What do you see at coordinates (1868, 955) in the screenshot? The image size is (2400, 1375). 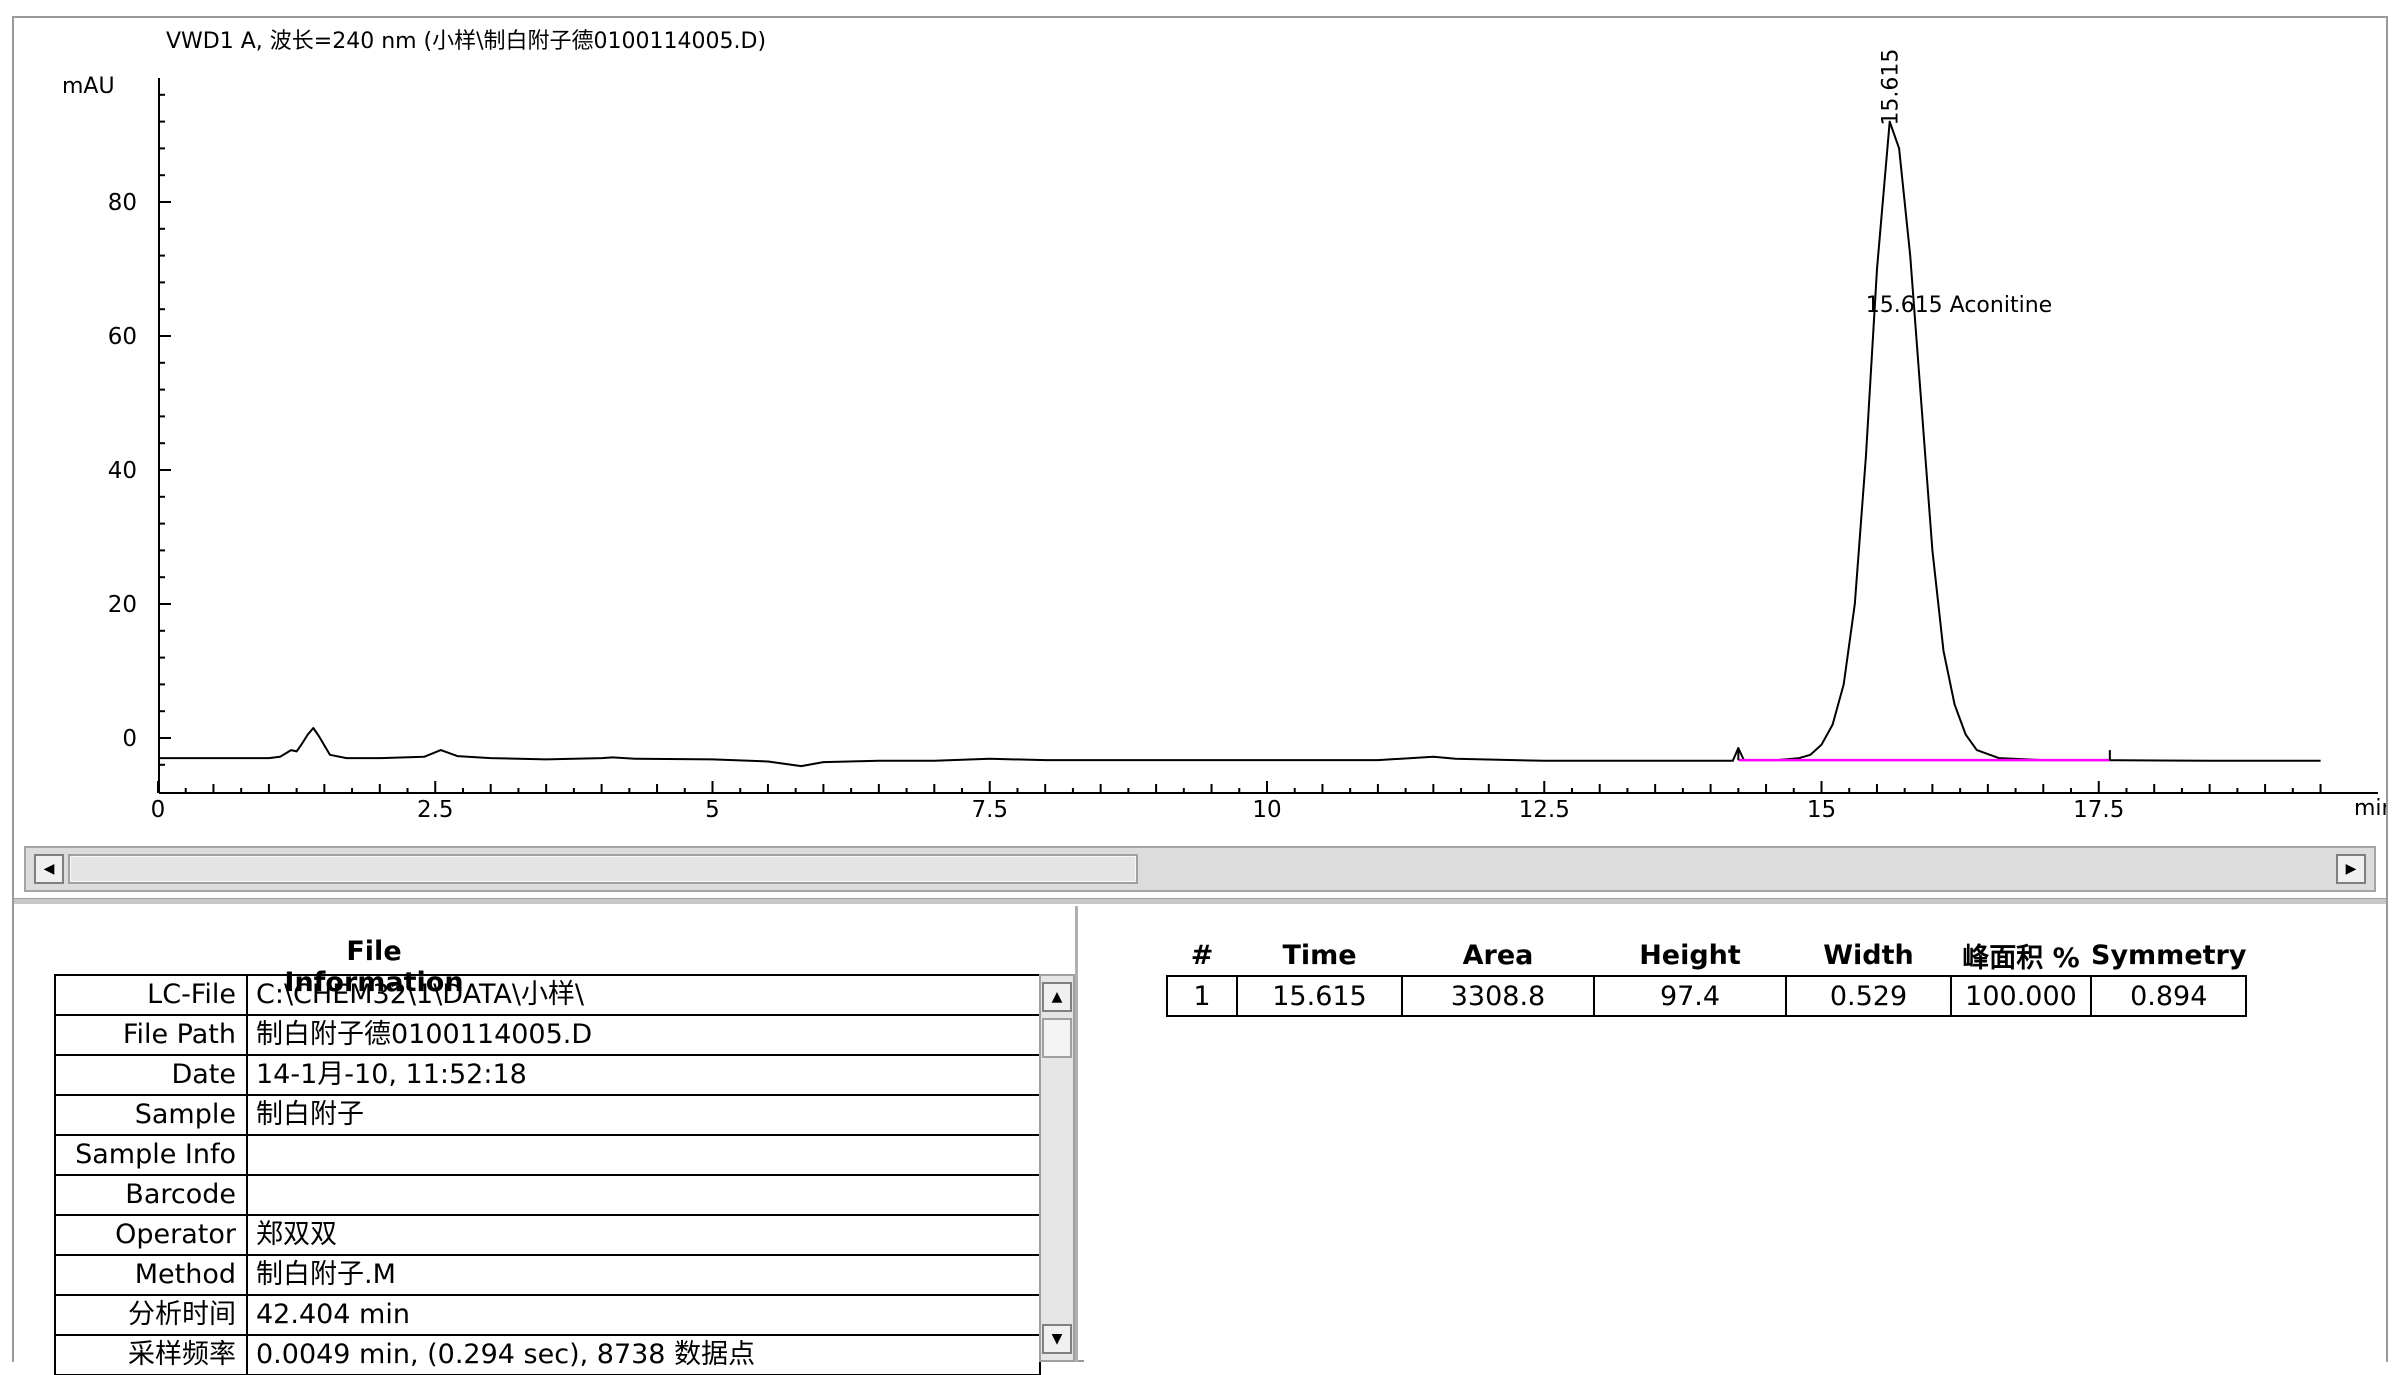 I see `peak-table-header: Width` at bounding box center [1868, 955].